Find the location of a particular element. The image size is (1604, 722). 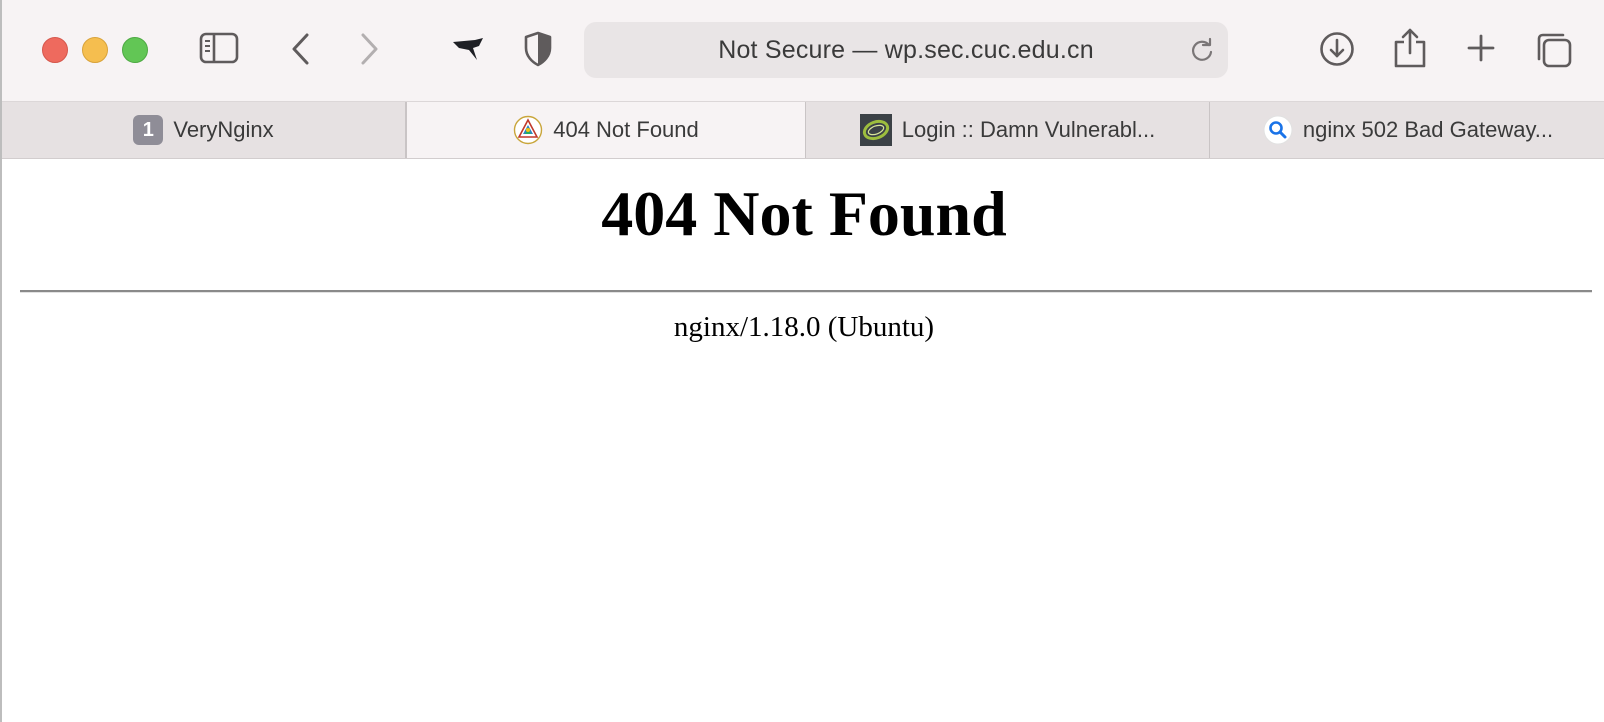

address-bar-text: Not Secure — wp.sec.cuc.edu.cn is located at coordinates (906, 49).